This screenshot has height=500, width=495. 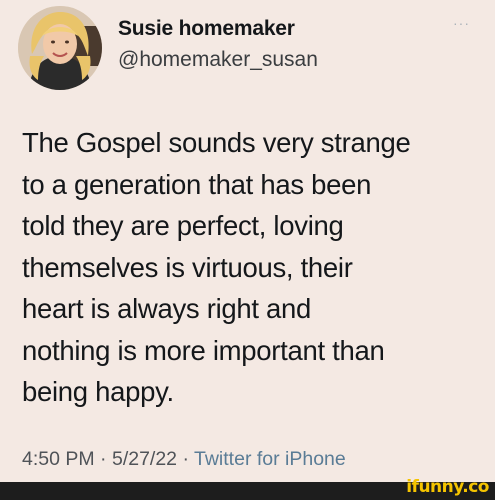 What do you see at coordinates (270, 459) in the screenshot?
I see `tweet-source: Twitter for iPhone` at bounding box center [270, 459].